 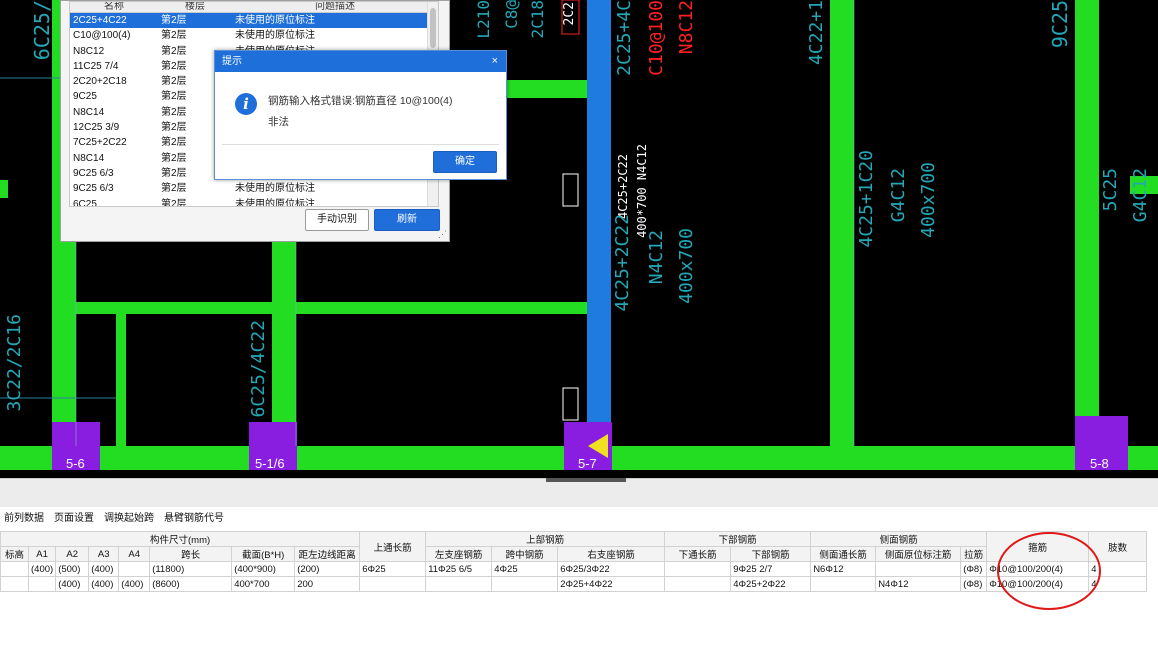 What do you see at coordinates (270, 463) in the screenshot?
I see `column-label: 5-1/6` at bounding box center [270, 463].